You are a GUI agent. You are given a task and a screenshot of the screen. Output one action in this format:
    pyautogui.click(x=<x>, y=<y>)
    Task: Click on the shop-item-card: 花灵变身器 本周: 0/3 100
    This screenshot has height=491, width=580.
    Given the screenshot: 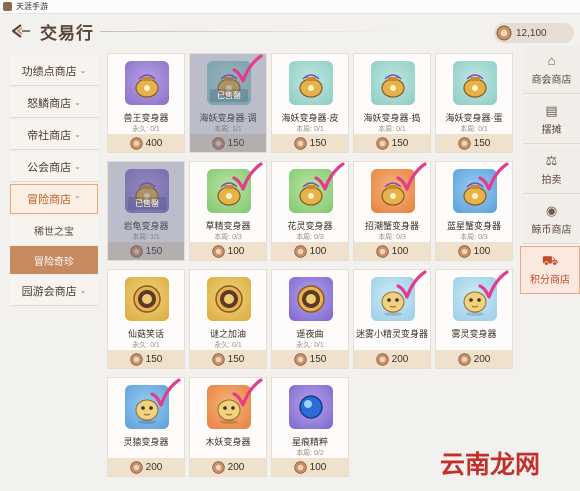 What is the action you would take?
    pyautogui.click(x=310, y=211)
    